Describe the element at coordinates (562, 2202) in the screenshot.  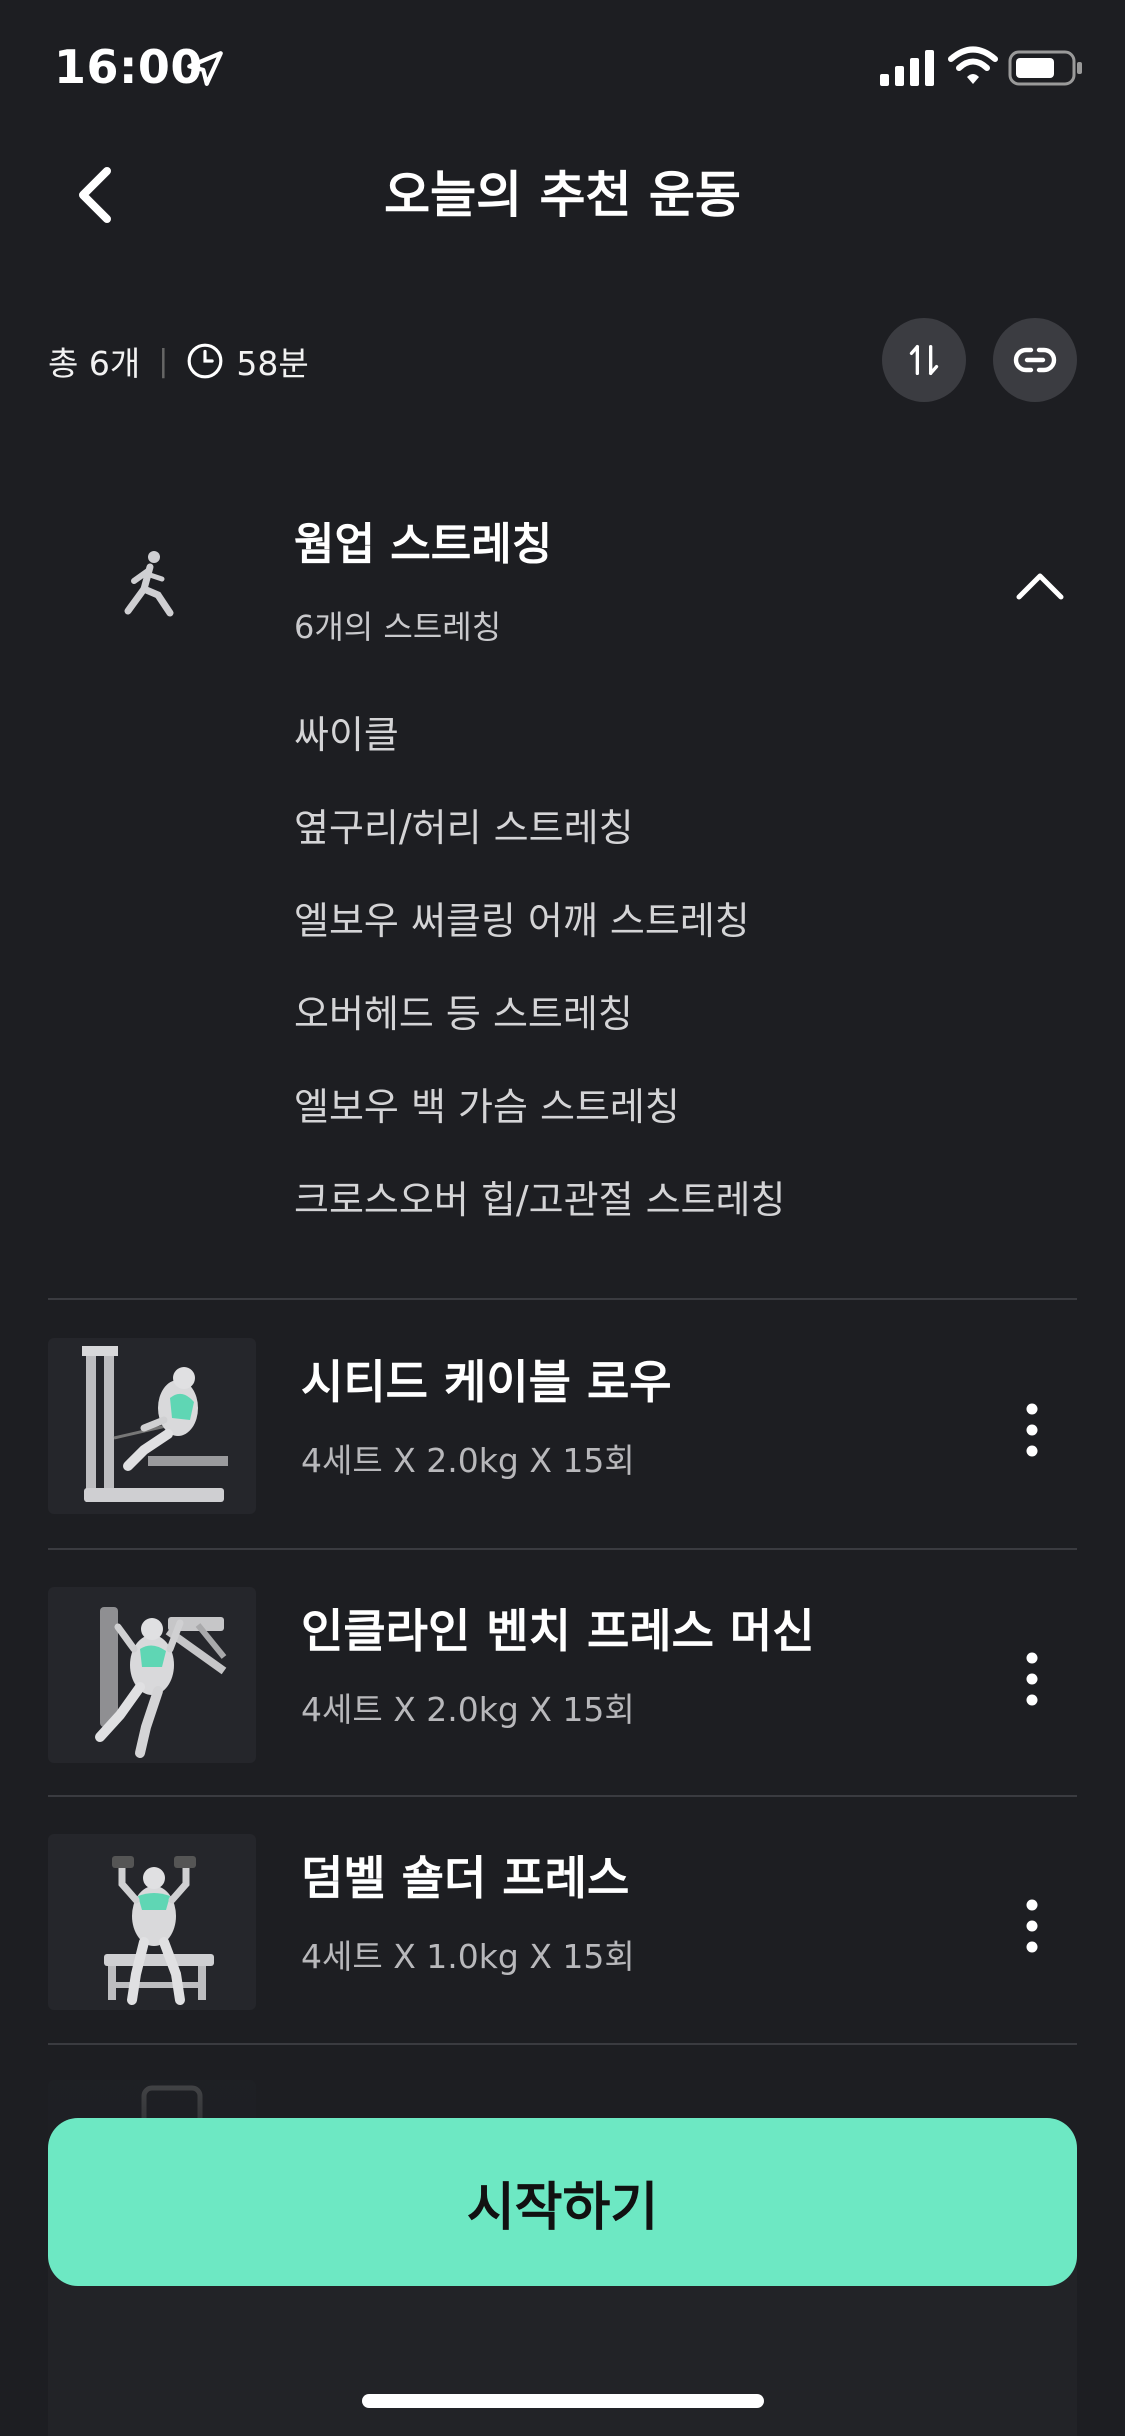
I see `start-workout-button: 시작하기` at that location.